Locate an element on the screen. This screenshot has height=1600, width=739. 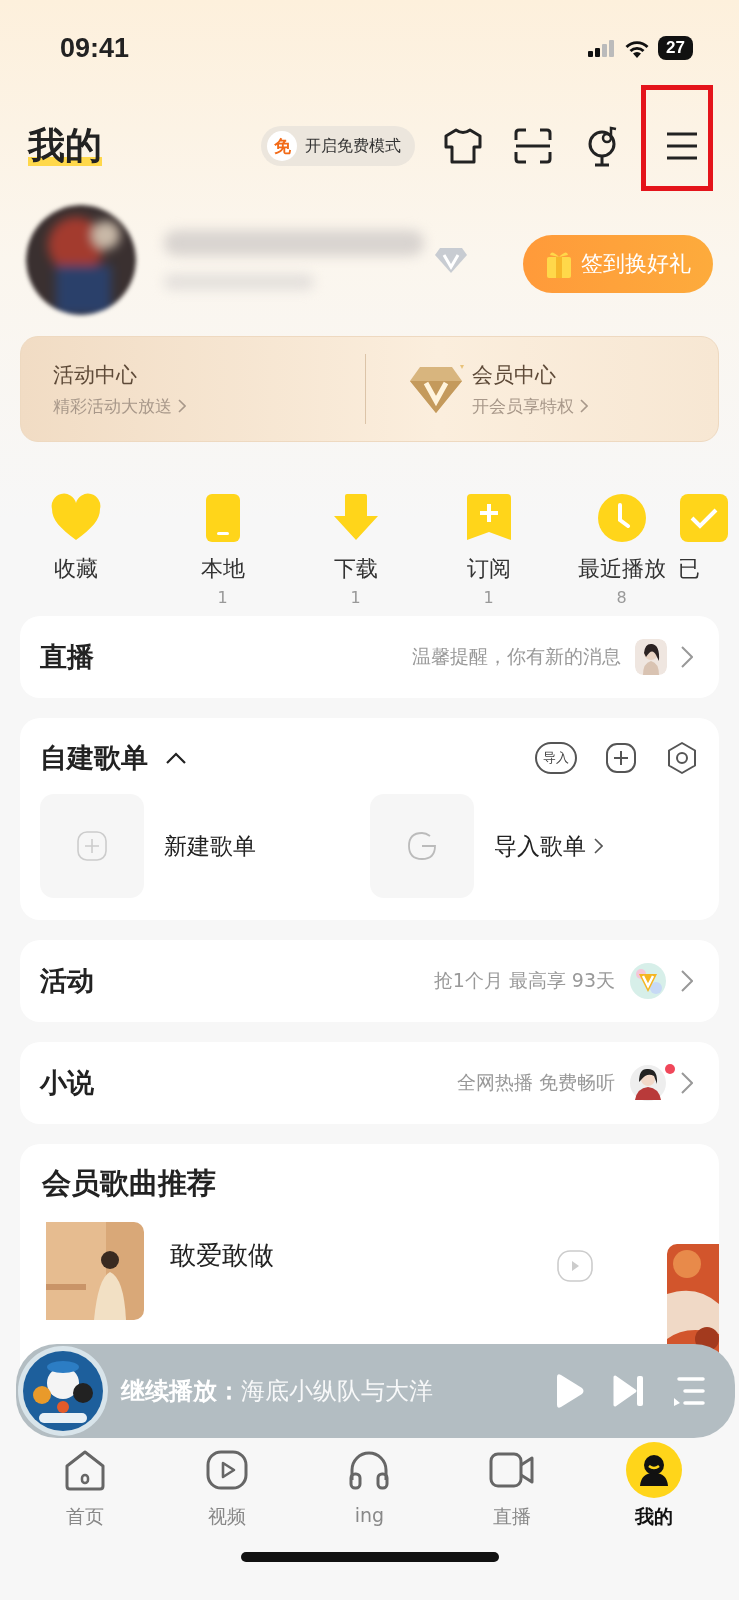
card-title: 活动 is located at coordinates (67, 981).